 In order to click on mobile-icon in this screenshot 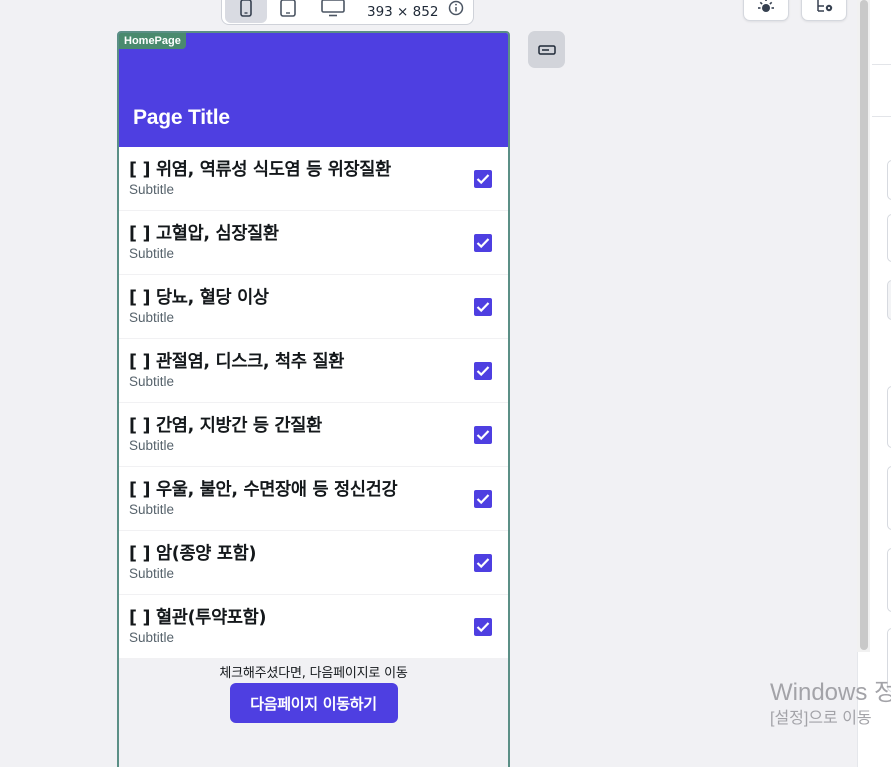, I will do `click(246, 8)`.